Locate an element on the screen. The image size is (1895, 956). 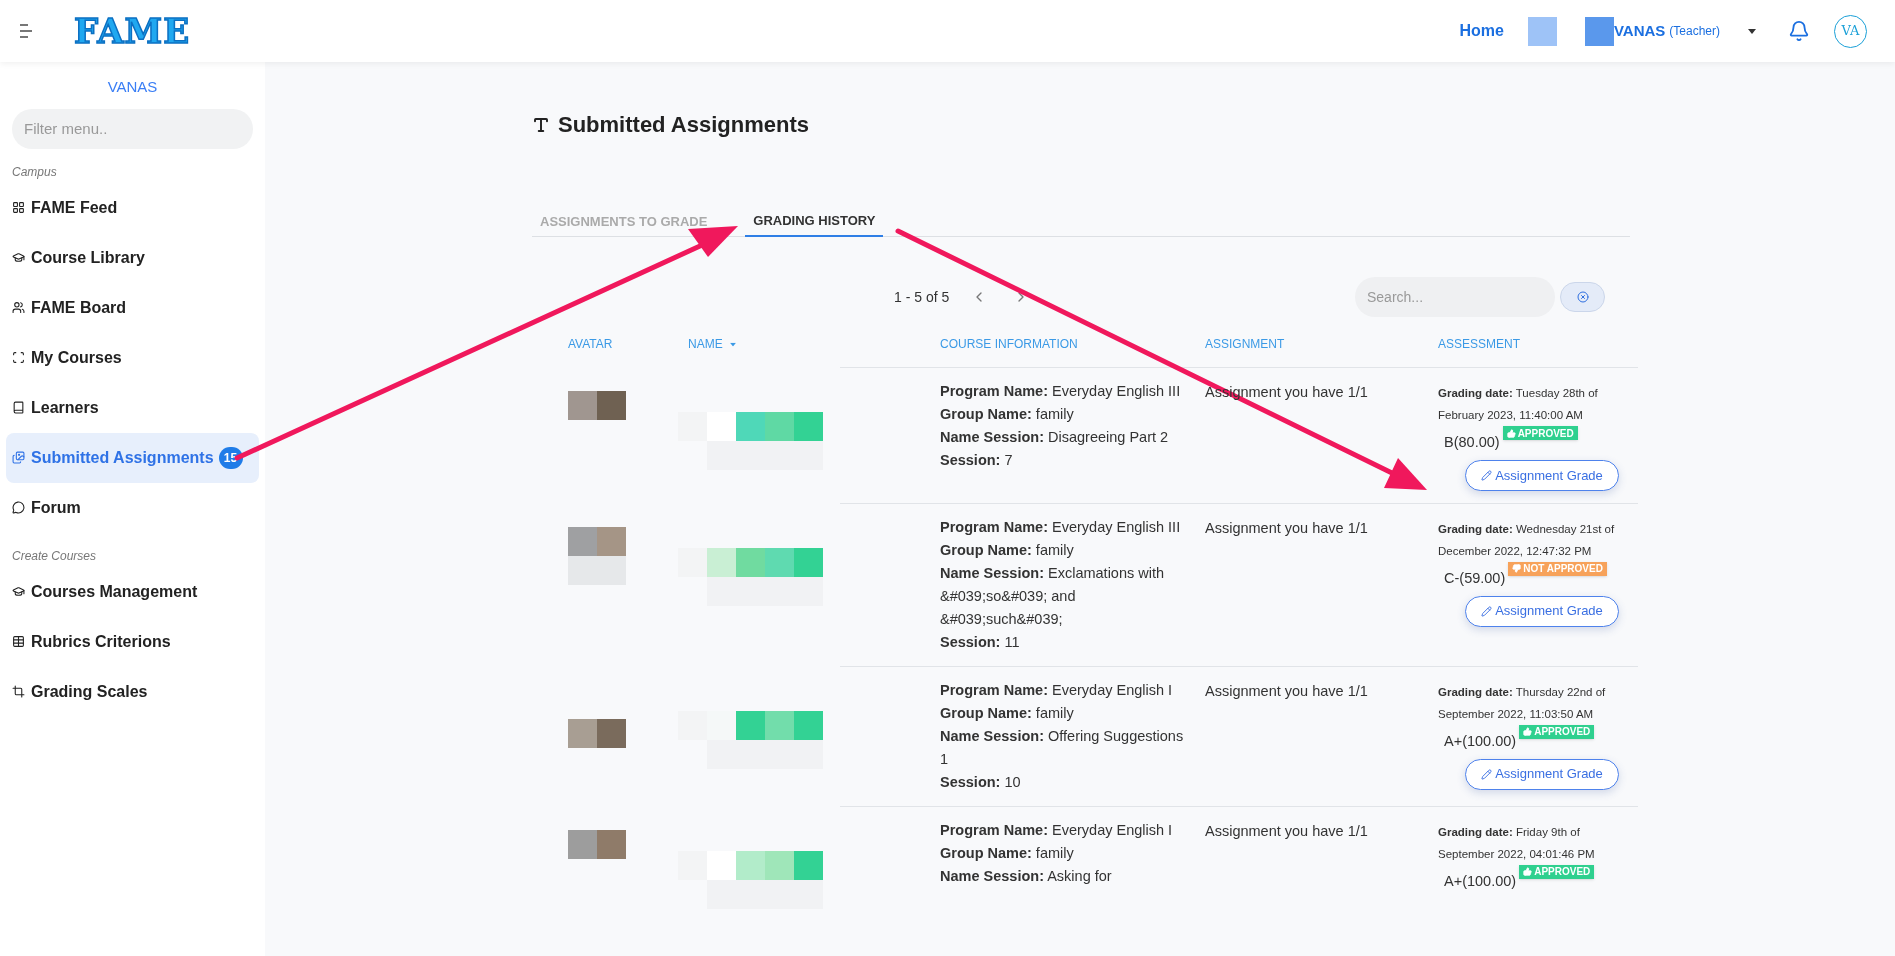
sidebar-item: Rubrics Criterions is located at coordinates (132, 641).